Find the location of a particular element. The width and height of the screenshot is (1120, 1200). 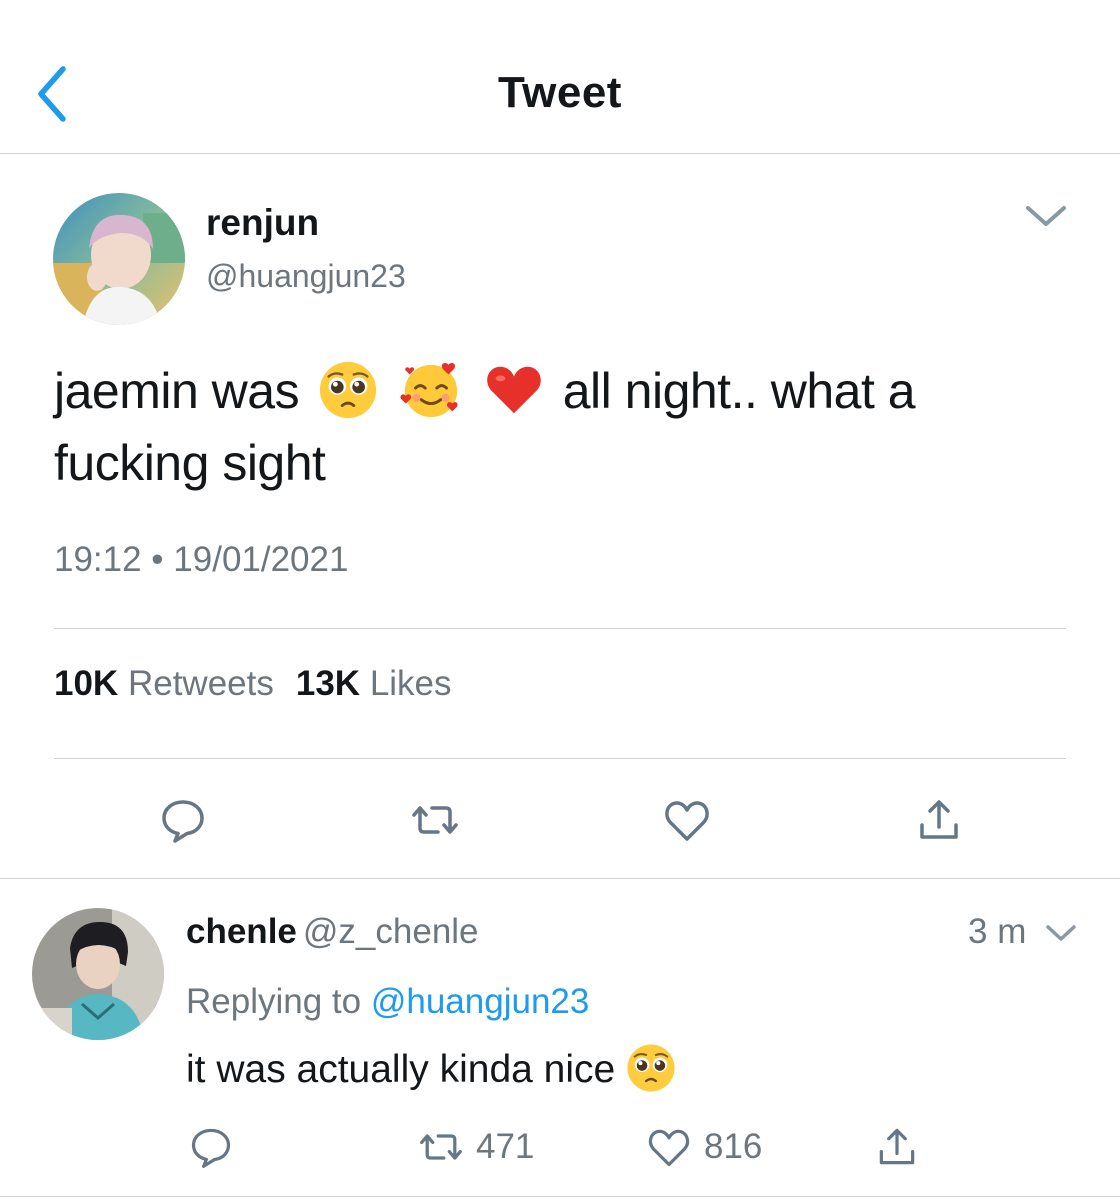

reply-reply-button is located at coordinates (211, 1147).